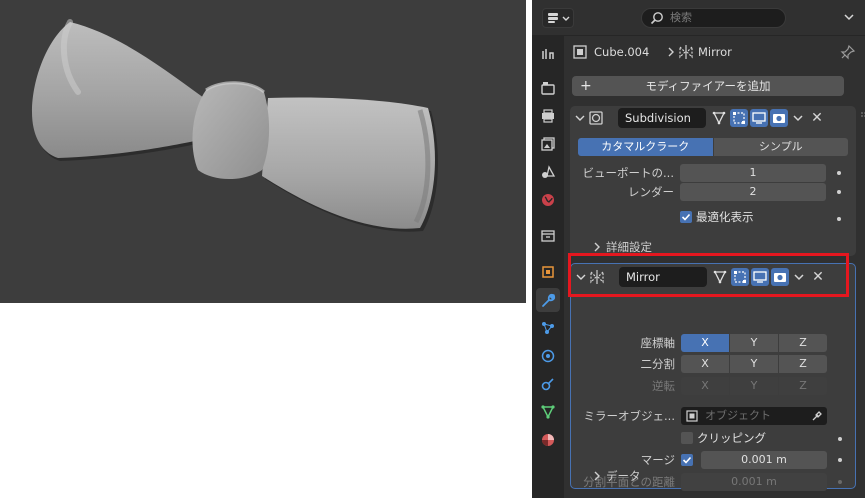 The height and width of the screenshot is (498, 865). Describe the element at coordinates (622, 52) in the screenshot. I see `breadcrumb-object: Cube.004` at that location.